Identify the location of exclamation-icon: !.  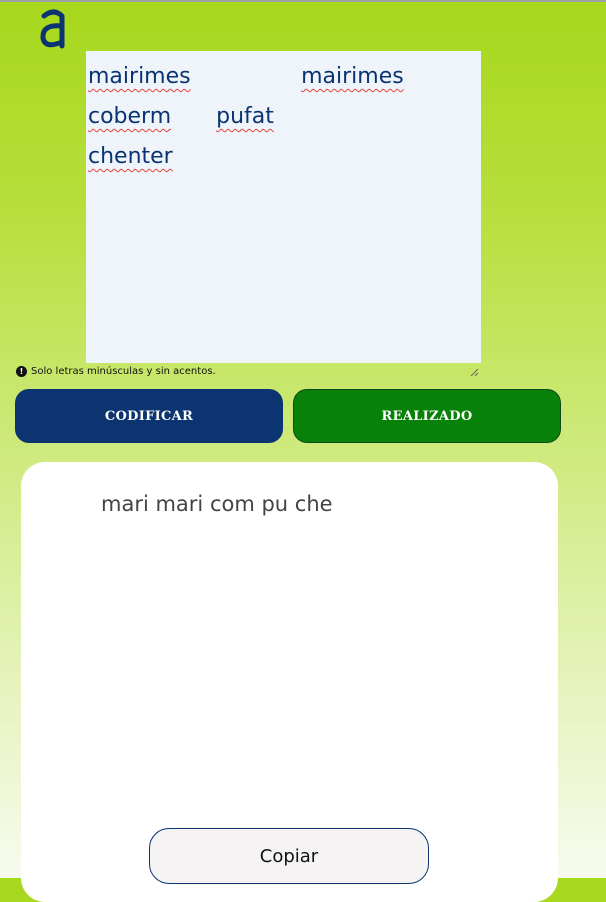
(21, 371).